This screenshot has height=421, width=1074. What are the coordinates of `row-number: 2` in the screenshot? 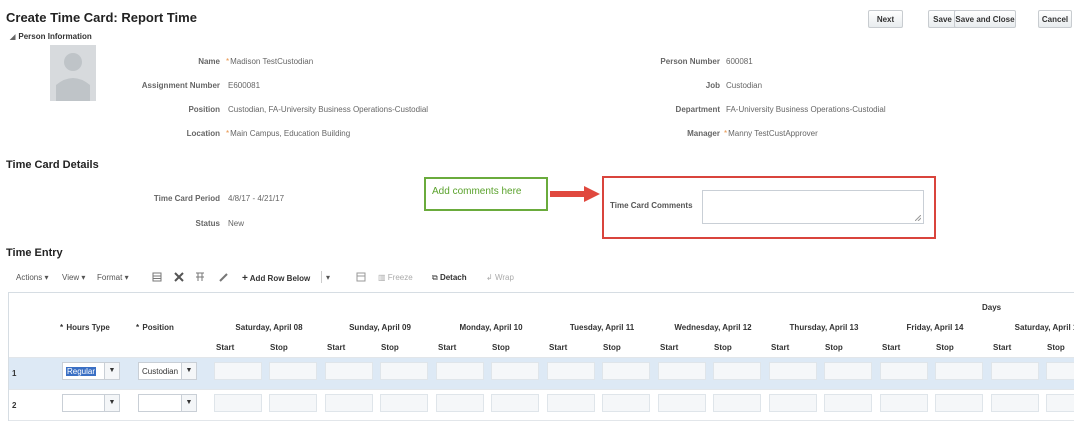 It's located at (14, 405).